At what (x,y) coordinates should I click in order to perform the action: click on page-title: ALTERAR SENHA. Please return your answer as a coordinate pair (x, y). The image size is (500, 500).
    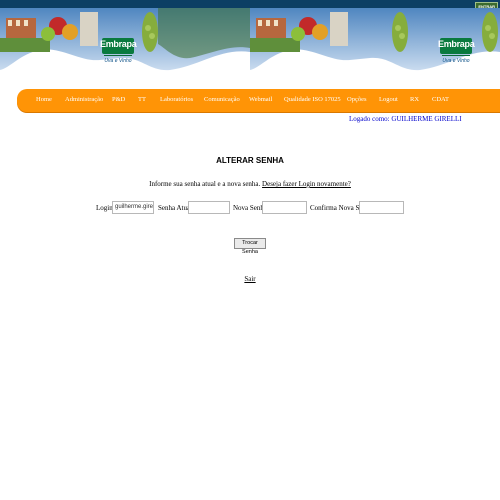
    Looking at the image, I should click on (250, 160).